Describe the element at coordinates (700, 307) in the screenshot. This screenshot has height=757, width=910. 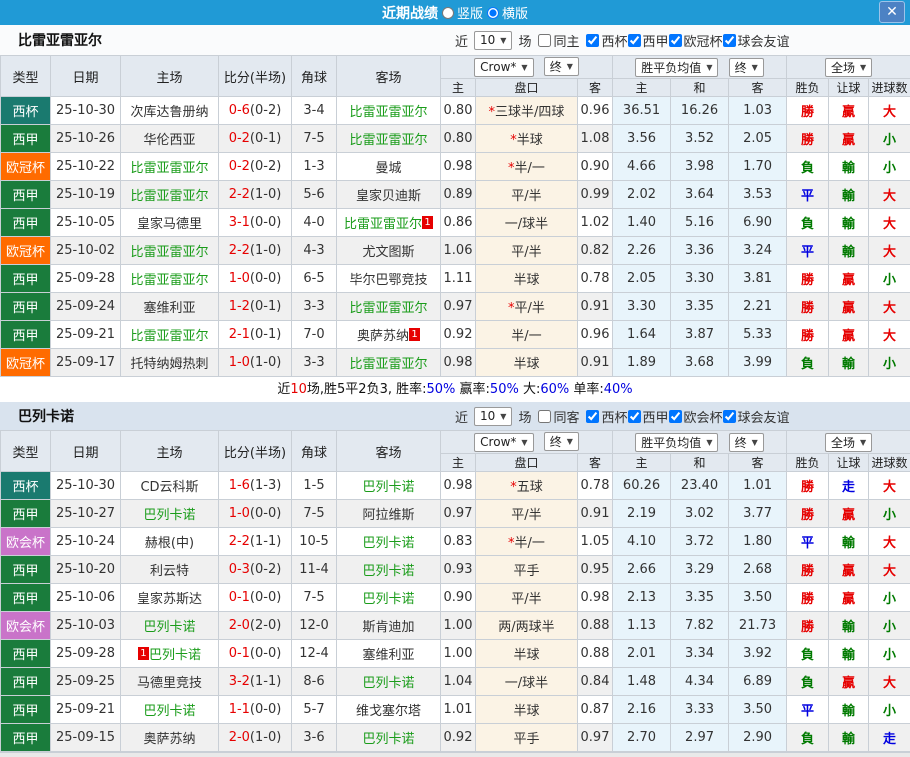
I see `avg-draw-odds: 3.35` at that location.